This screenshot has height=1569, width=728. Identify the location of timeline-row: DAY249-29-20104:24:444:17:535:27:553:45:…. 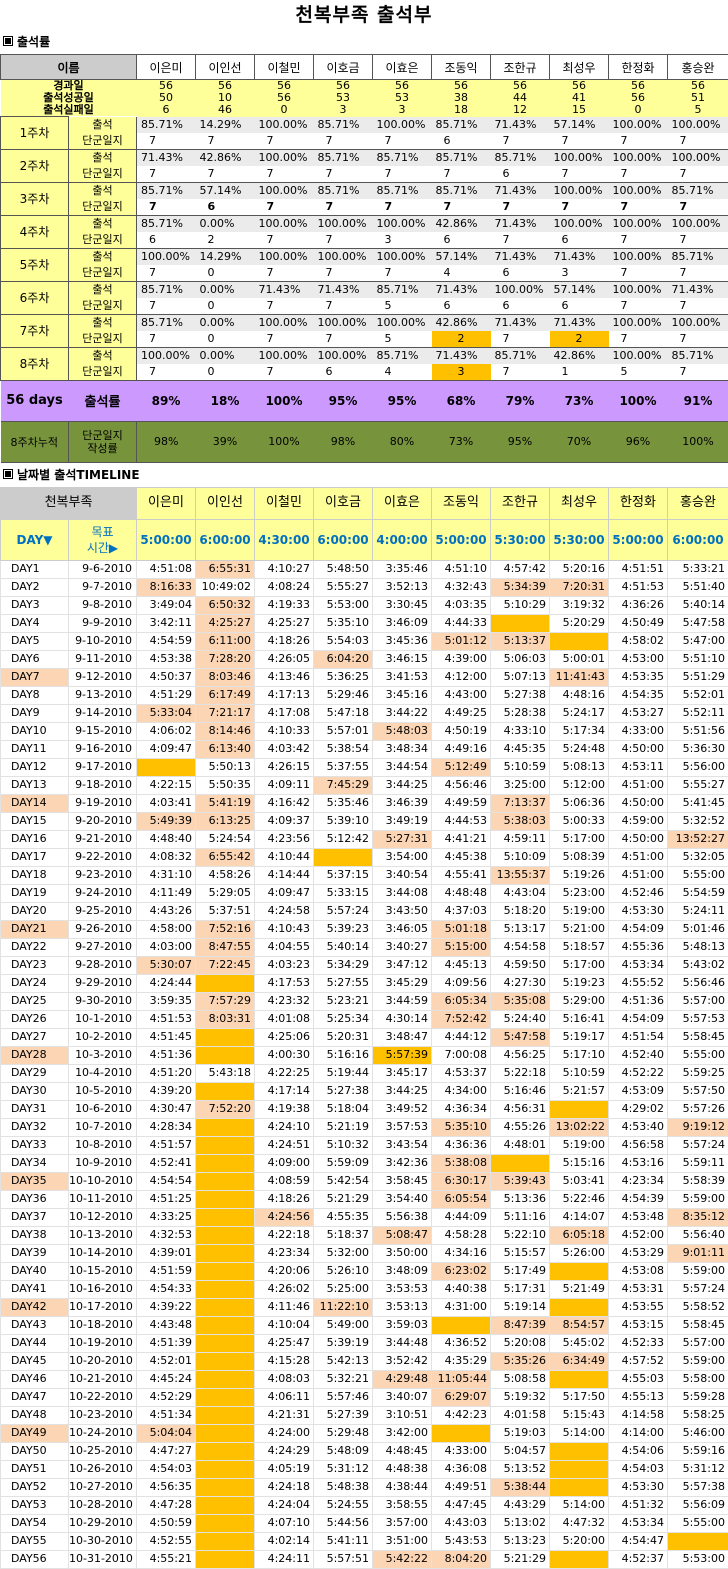
(364, 983).